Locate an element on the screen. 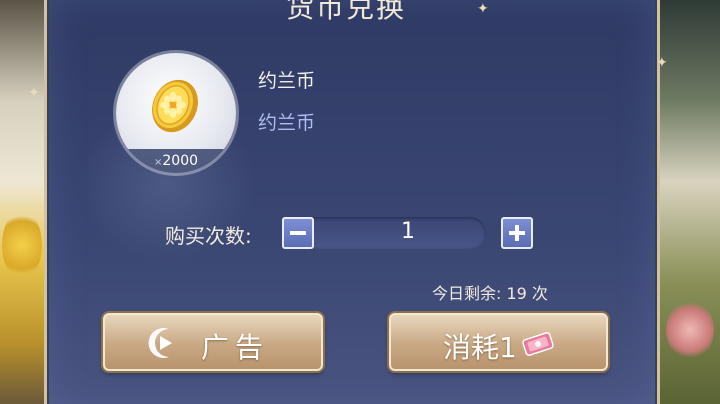 Image resolution: width=720 pixels, height=404 pixels. background-left-scenery is located at coordinates (24, 202).